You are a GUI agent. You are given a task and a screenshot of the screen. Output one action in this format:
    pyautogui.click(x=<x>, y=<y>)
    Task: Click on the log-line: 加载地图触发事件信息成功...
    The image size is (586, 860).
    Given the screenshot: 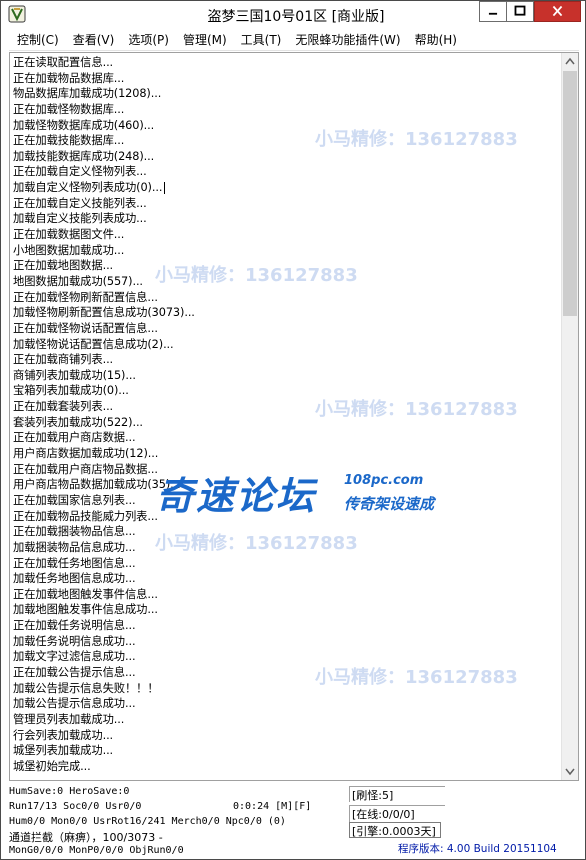 What is the action you would take?
    pyautogui.click(x=85, y=610)
    